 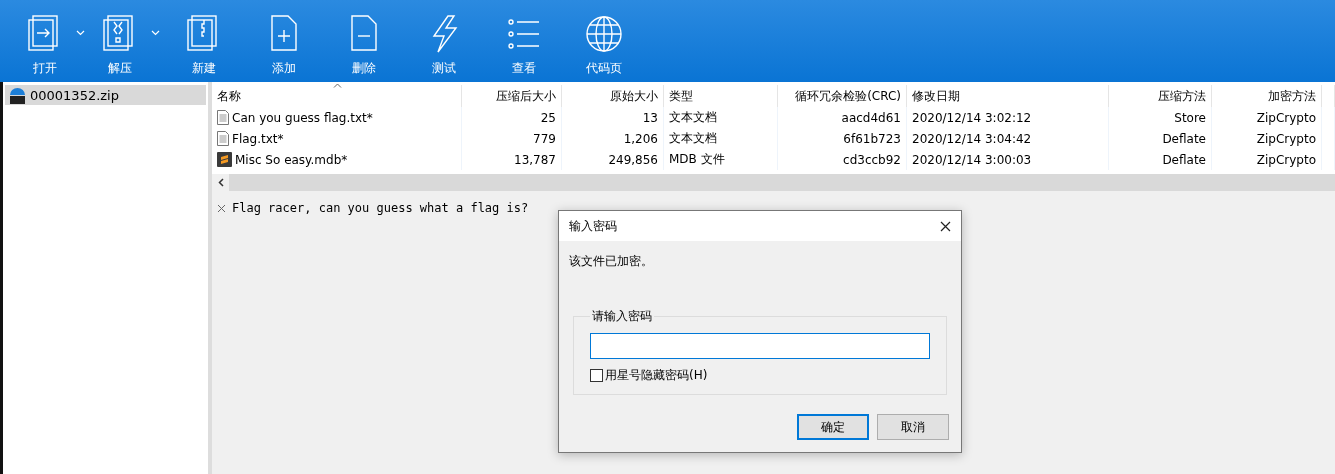 I want to click on archive-item: 00001352.zip, so click(x=105, y=95).